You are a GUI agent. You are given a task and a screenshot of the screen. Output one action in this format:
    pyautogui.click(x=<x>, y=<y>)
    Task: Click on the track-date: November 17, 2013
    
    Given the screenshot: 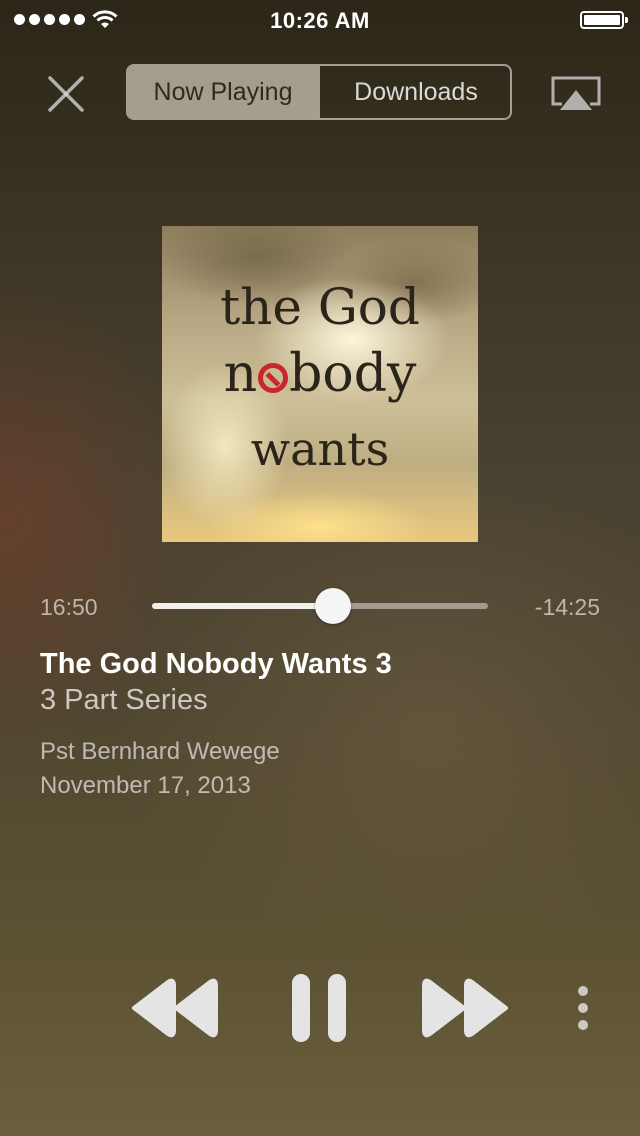 What is the action you would take?
    pyautogui.click(x=145, y=785)
    